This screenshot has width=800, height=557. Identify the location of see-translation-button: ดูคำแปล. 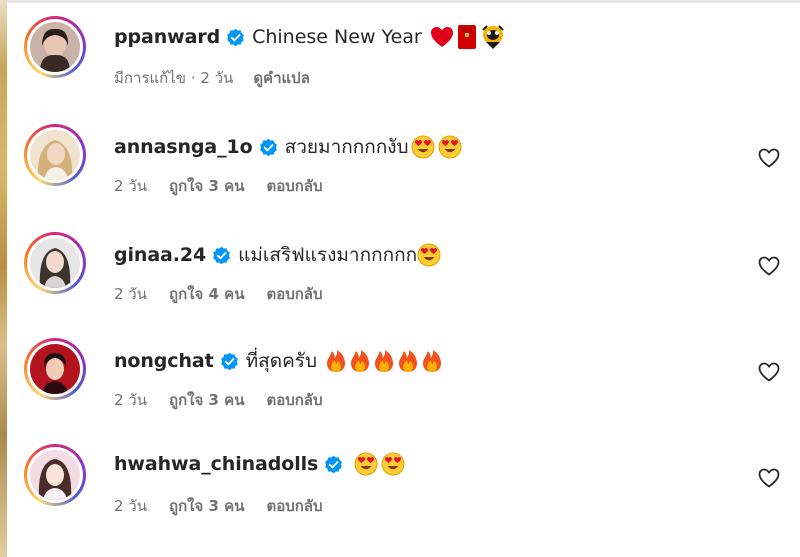
(281, 78).